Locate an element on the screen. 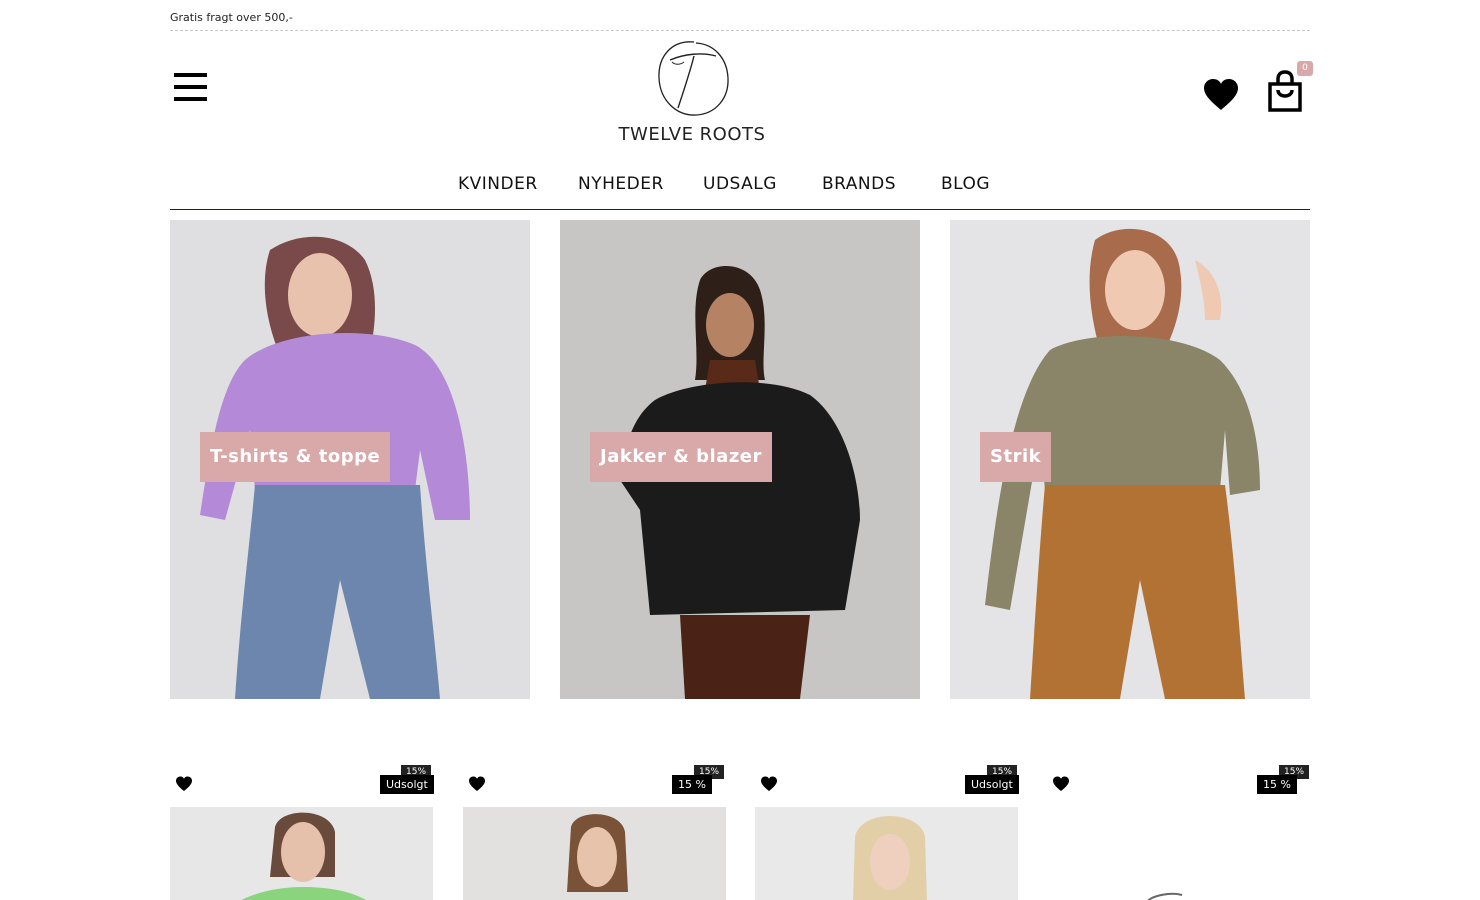  category-tile-strik: Strik is located at coordinates (1130, 459).